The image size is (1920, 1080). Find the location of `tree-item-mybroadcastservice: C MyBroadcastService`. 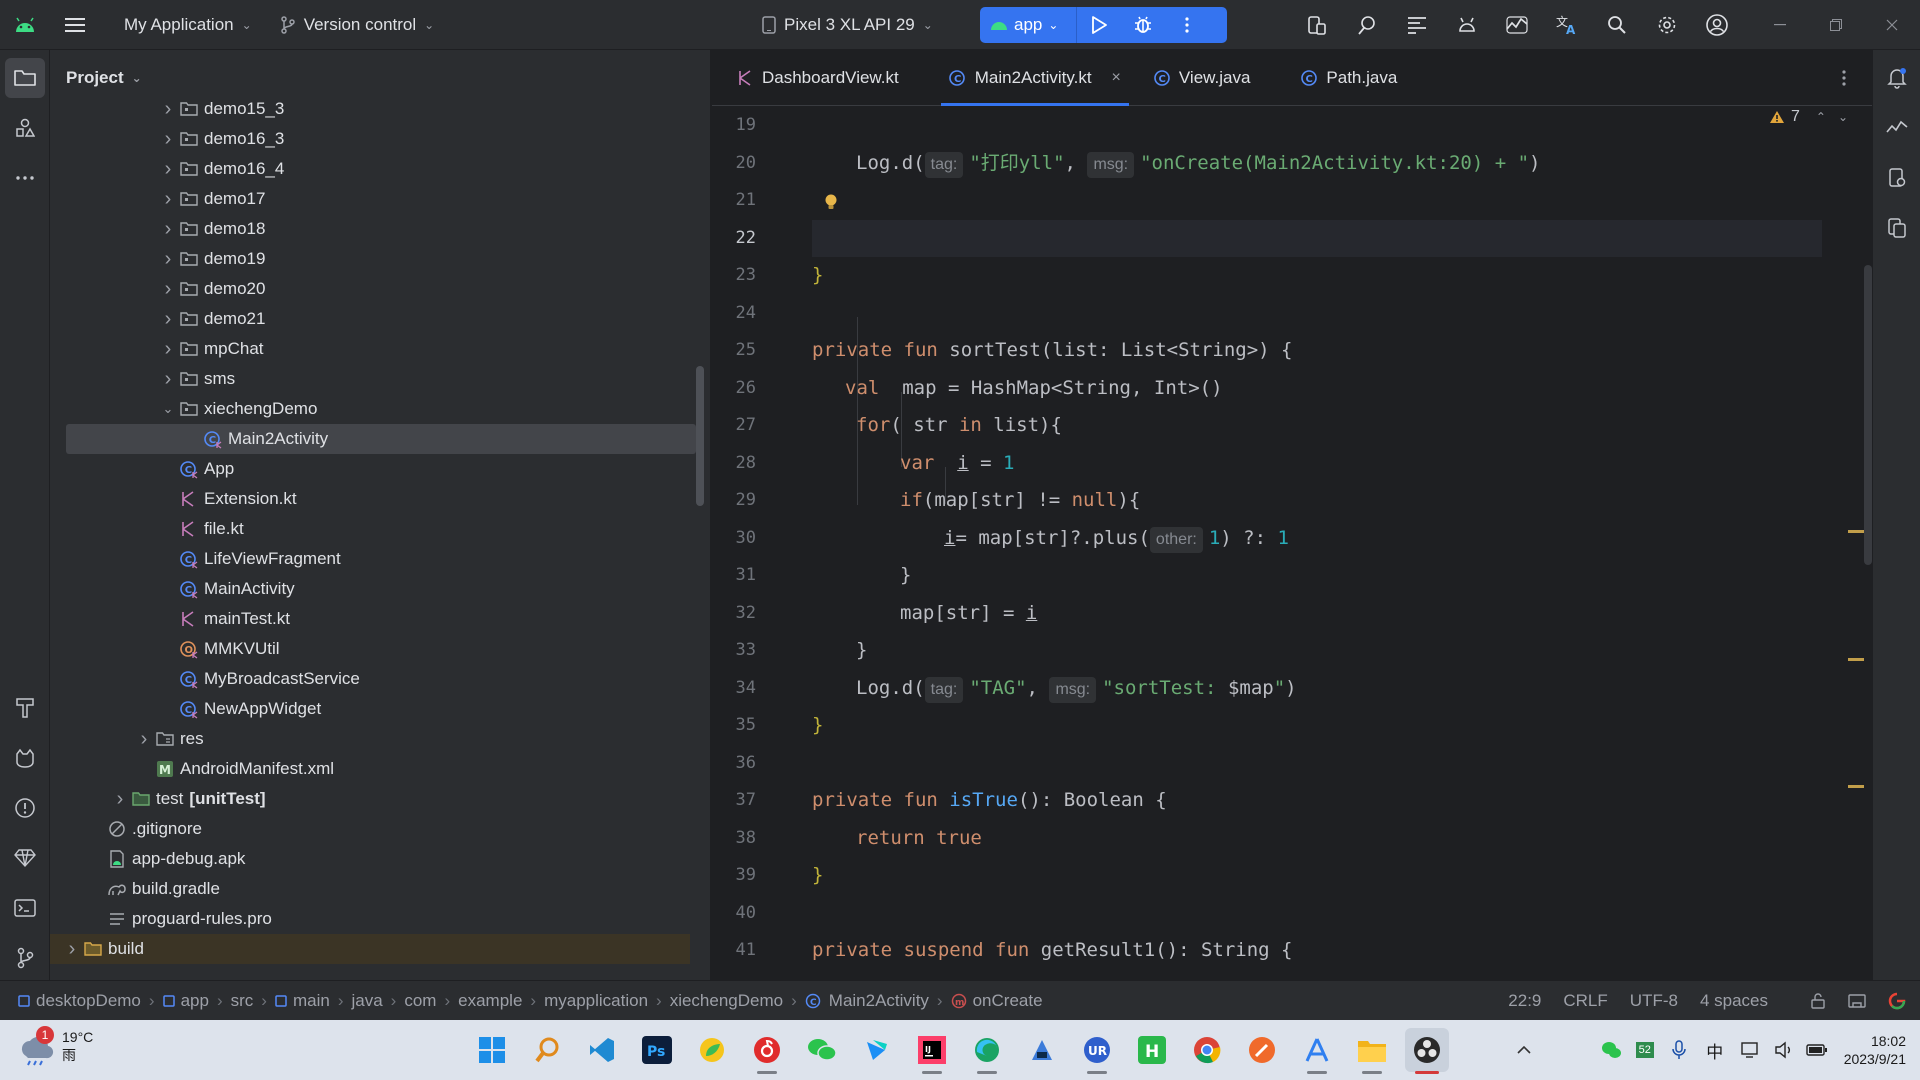

tree-item-mybroadcastservice: C MyBroadcastService is located at coordinates (370, 679).